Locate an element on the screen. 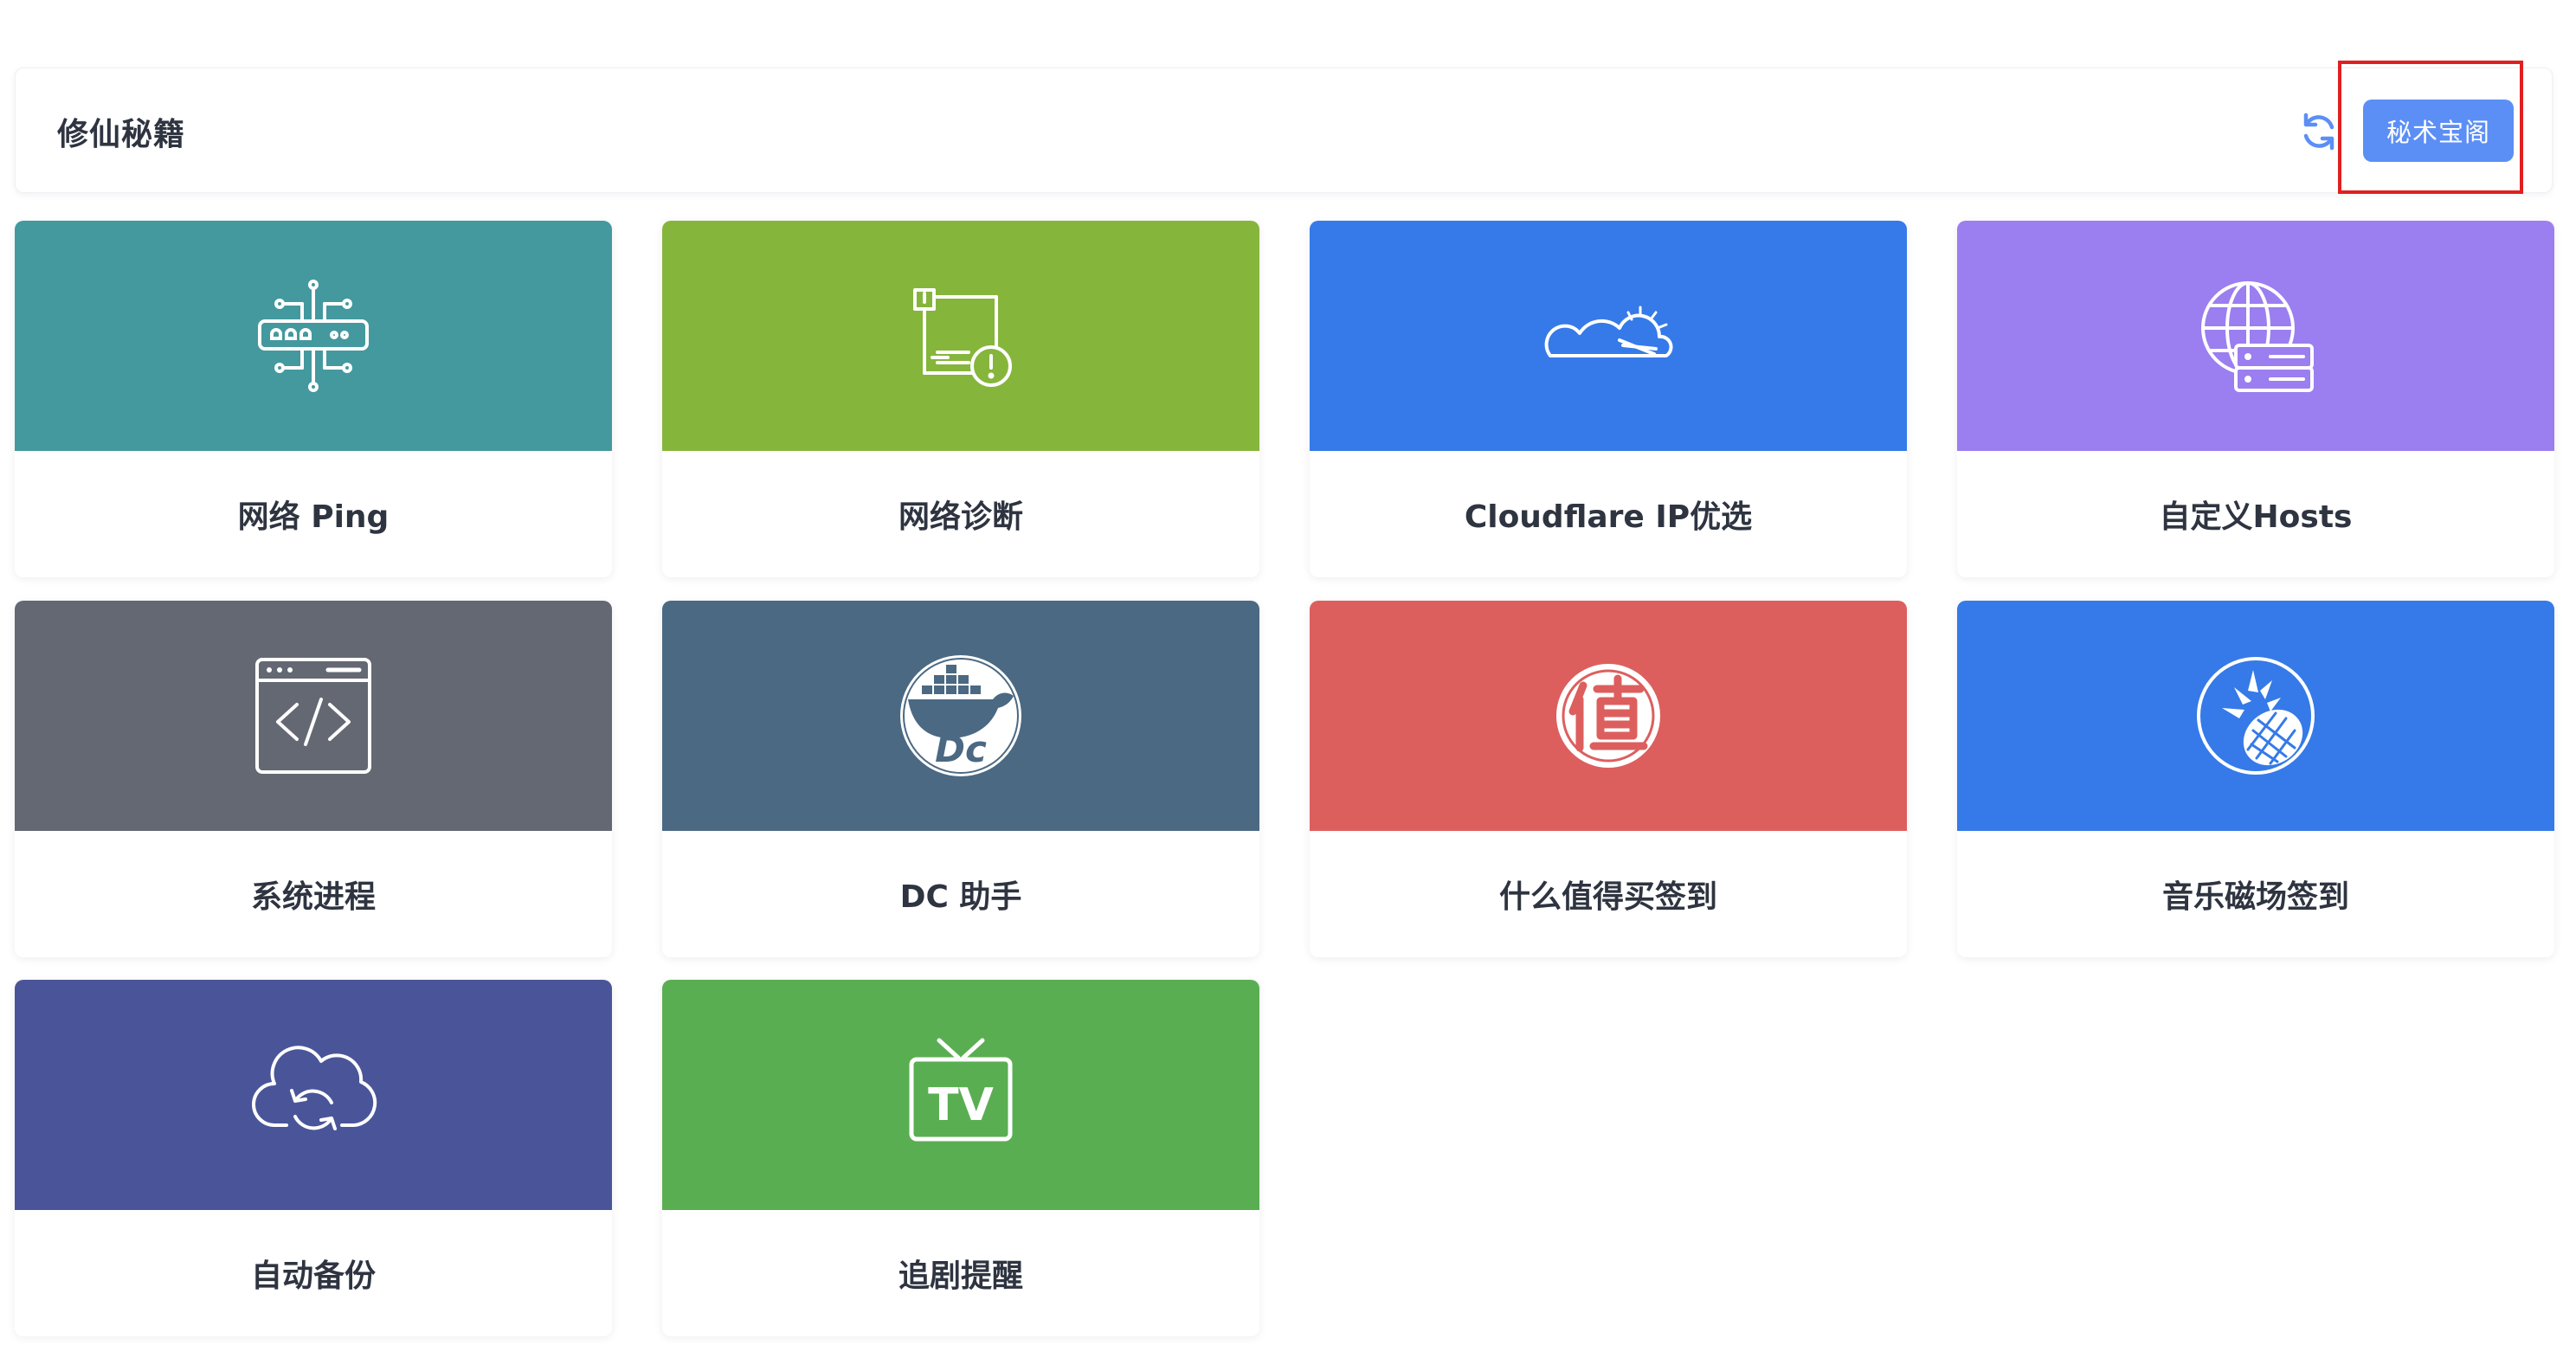 This screenshot has height=1371, width=2576. cloudflare-icon is located at coordinates (1608, 331).